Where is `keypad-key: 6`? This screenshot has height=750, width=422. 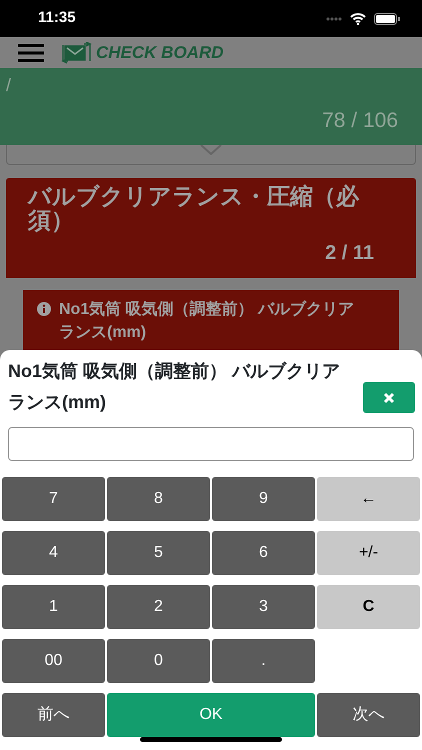
keypad-key: 6 is located at coordinates (263, 553).